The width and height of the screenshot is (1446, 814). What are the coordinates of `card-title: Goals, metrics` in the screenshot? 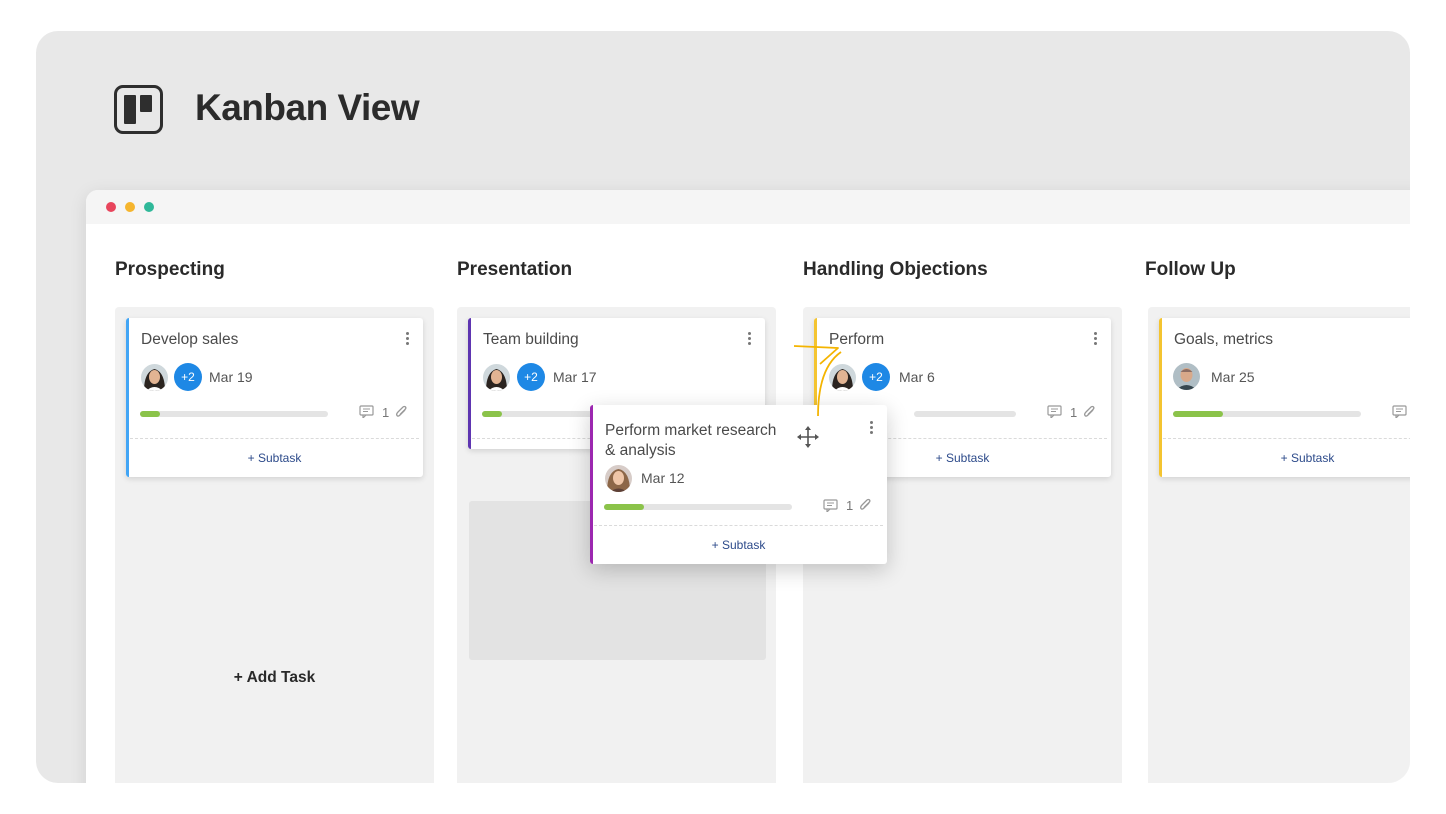 It's located at (1224, 339).